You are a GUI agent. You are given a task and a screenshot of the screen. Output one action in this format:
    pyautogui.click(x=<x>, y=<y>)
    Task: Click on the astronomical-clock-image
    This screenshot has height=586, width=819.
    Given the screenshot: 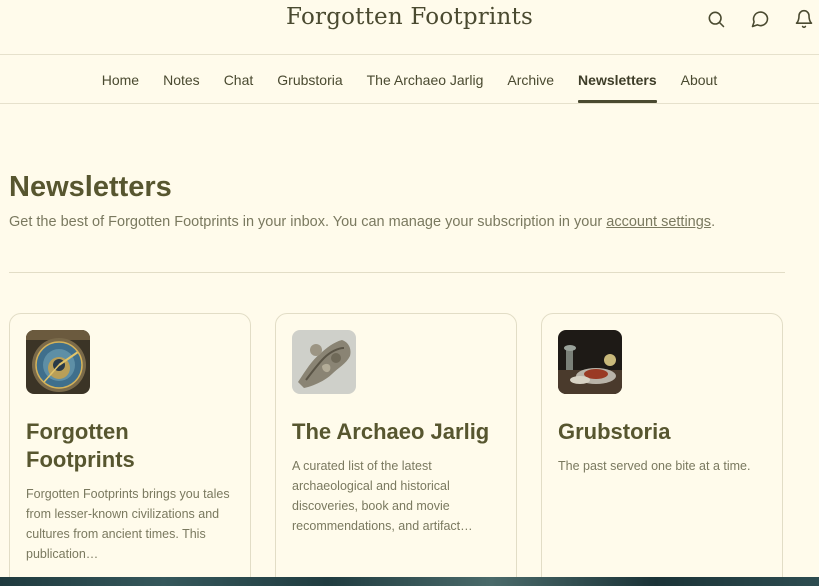 What is the action you would take?
    pyautogui.click(x=58, y=362)
    